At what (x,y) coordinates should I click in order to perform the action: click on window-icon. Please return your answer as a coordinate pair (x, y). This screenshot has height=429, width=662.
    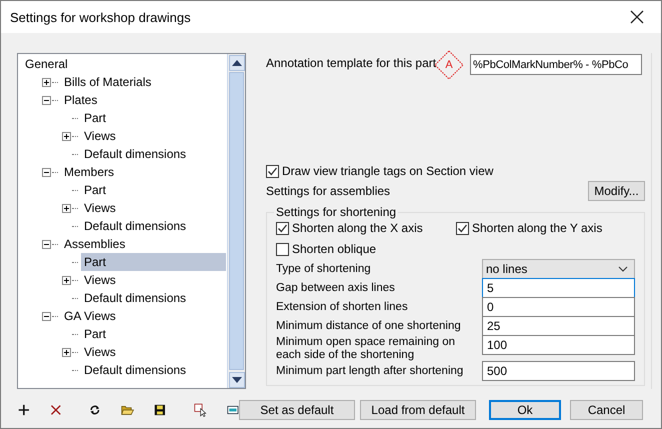
    Looking at the image, I should click on (233, 410).